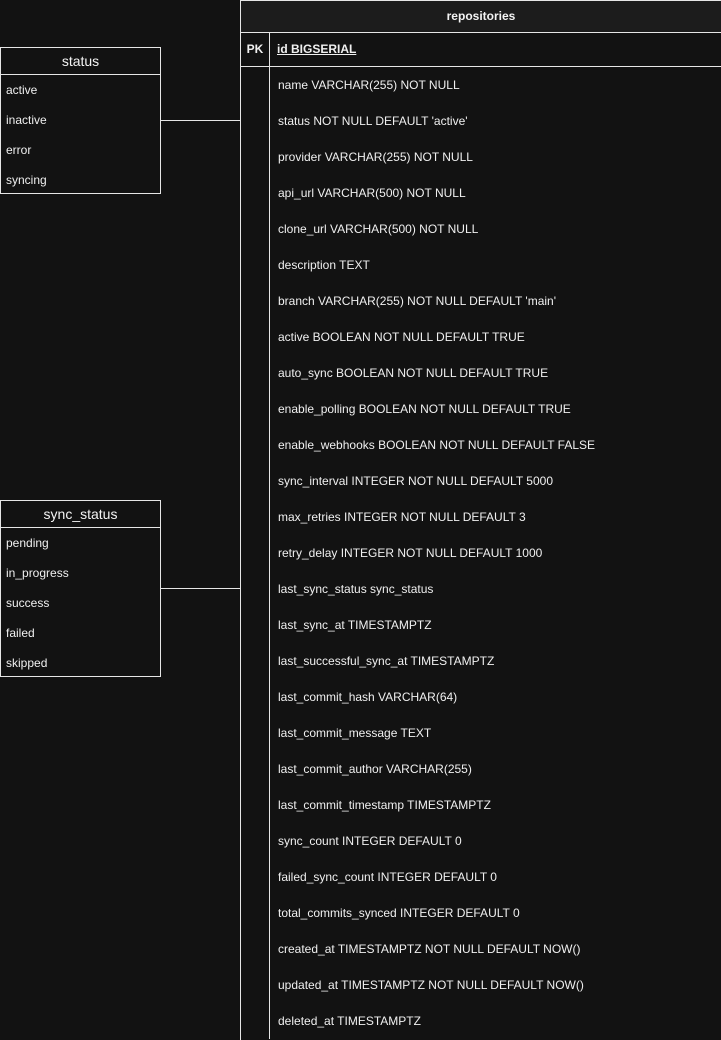  I want to click on column-name: name VARCHAR(255) NOT NULL, so click(481, 85).